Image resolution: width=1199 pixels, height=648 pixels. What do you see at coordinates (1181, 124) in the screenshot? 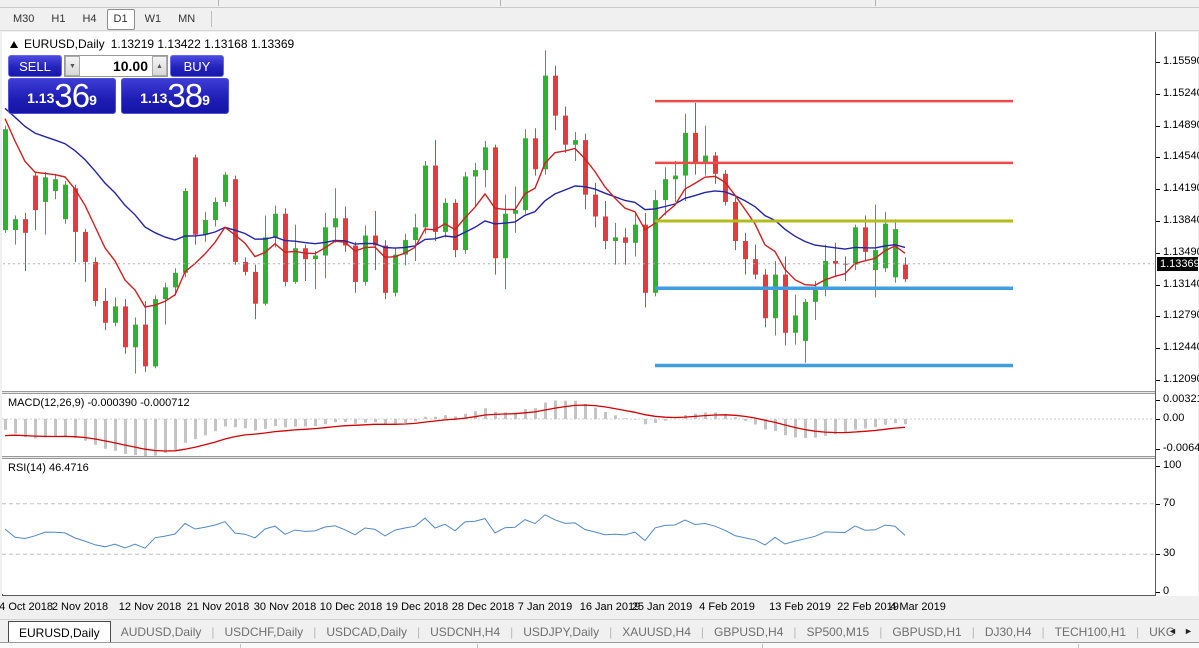
I see `price-tick-label: 1.14890` at bounding box center [1181, 124].